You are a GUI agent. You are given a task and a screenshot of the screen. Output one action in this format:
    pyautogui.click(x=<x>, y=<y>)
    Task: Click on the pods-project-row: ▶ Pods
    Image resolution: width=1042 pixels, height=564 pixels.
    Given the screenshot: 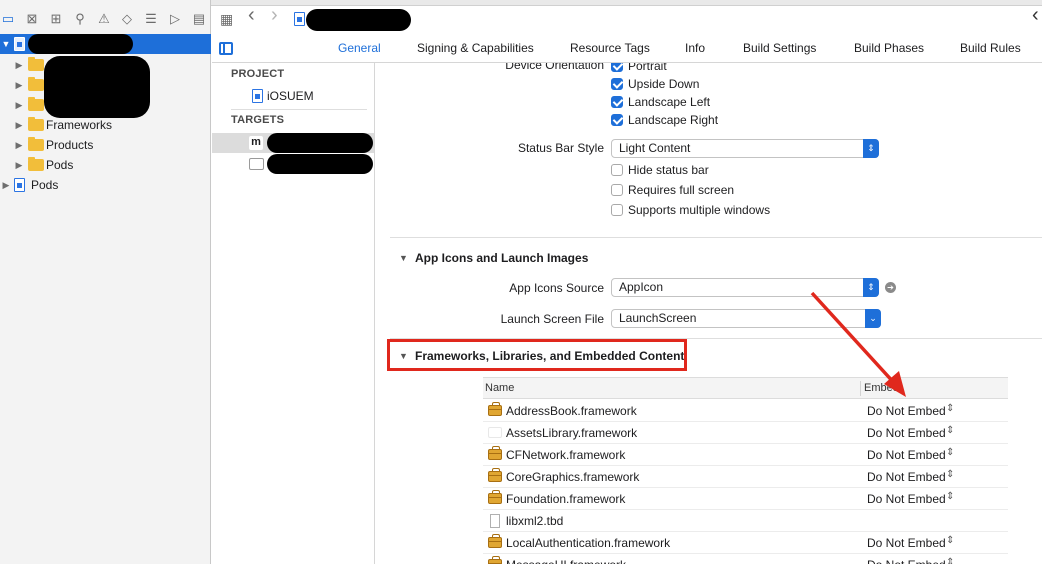 What is the action you would take?
    pyautogui.click(x=105, y=185)
    